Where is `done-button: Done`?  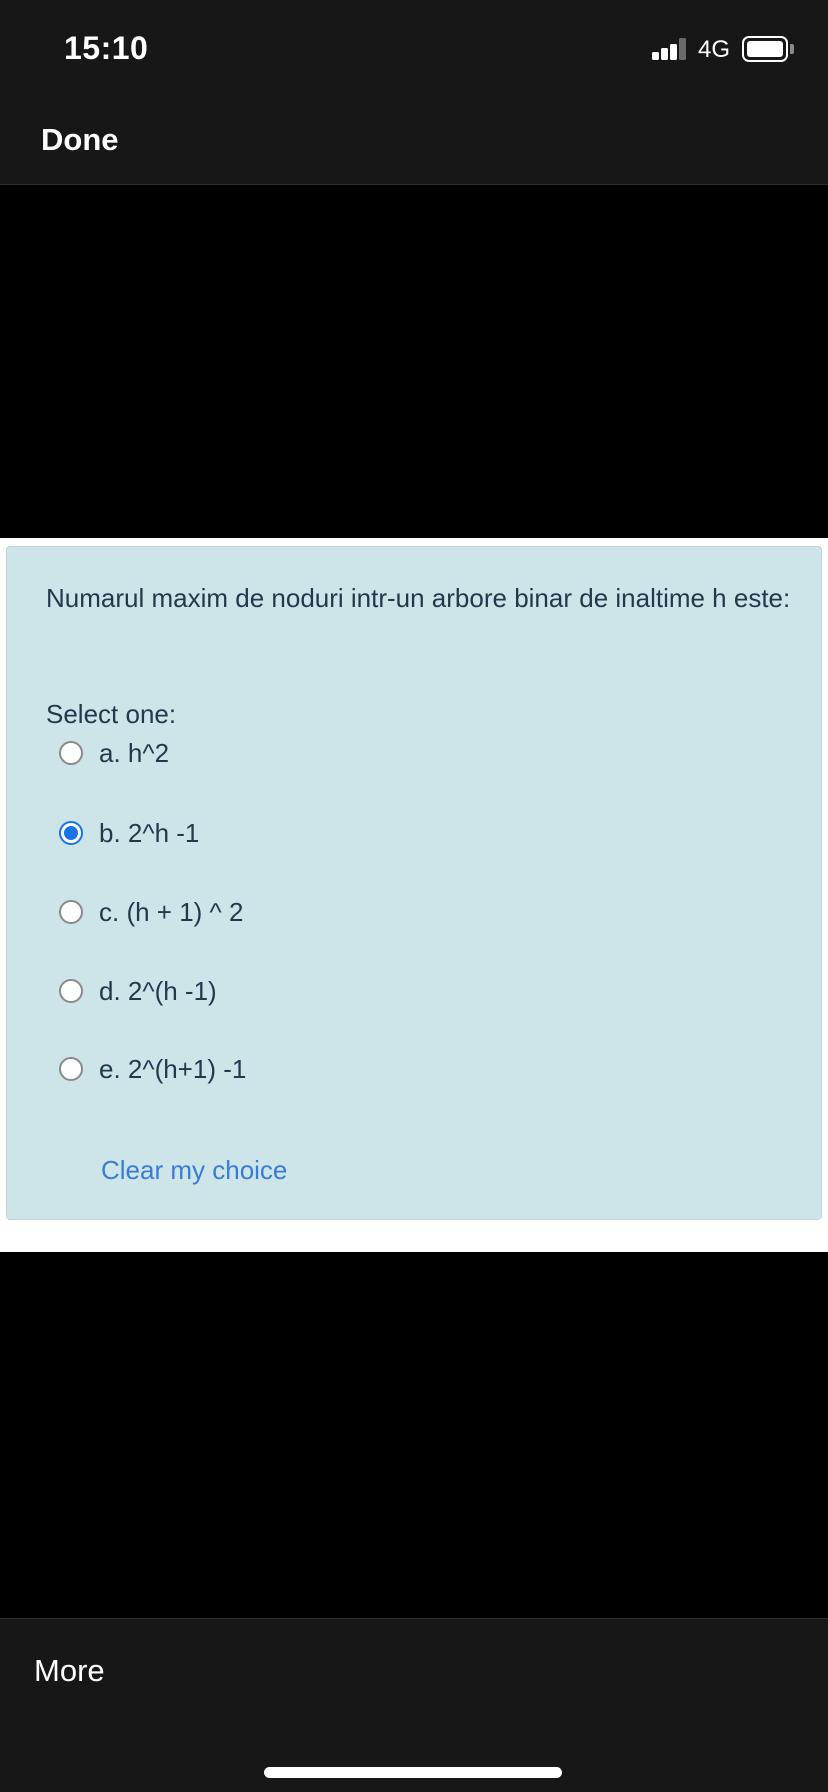 done-button: Done is located at coordinates (80, 140).